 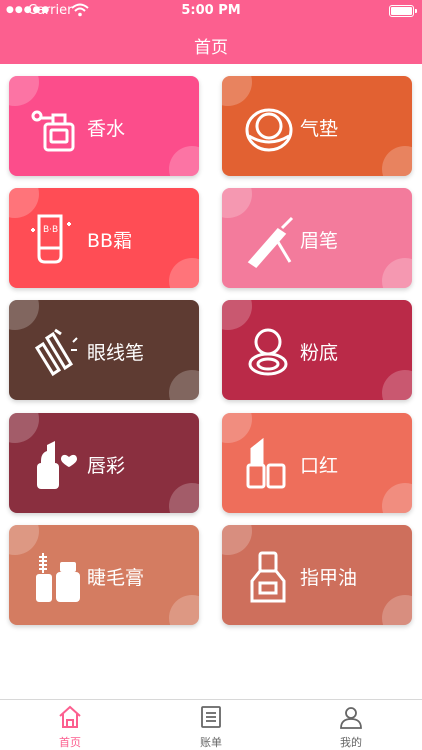 I want to click on category-label: 口红, so click(x=319, y=466).